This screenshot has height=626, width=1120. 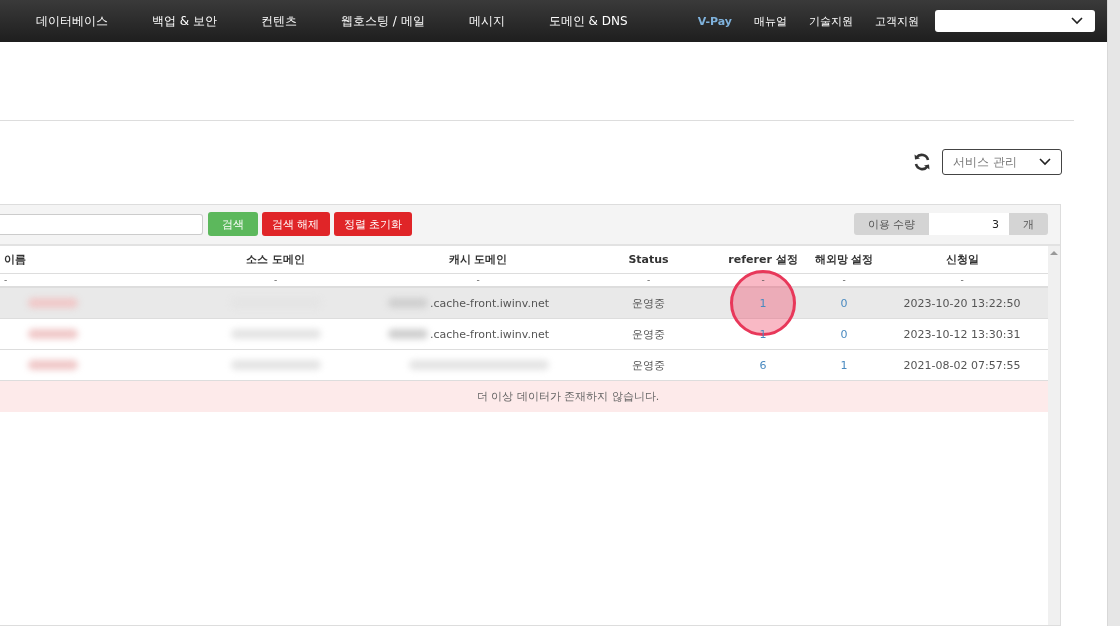 What do you see at coordinates (101, 224) in the screenshot?
I see `search-field` at bounding box center [101, 224].